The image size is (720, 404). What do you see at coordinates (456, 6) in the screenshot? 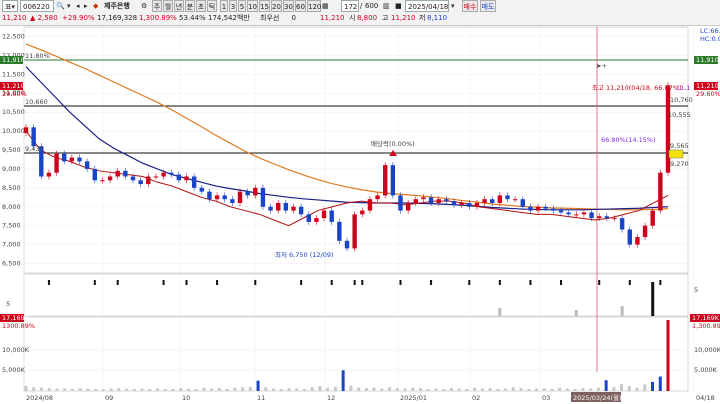
I see `calendar-icon: ▾` at bounding box center [456, 6].